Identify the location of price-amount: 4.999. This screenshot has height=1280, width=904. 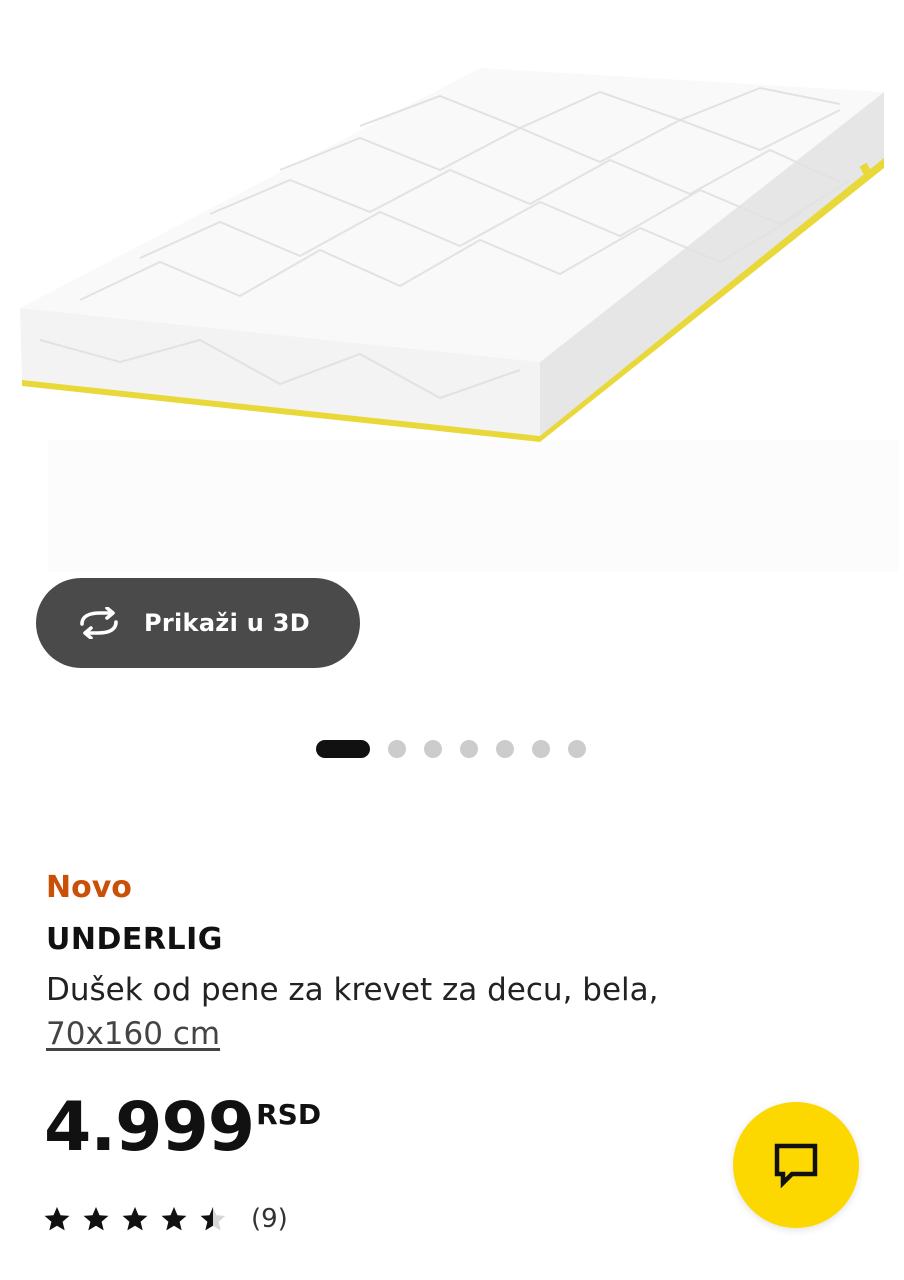
(149, 1127).